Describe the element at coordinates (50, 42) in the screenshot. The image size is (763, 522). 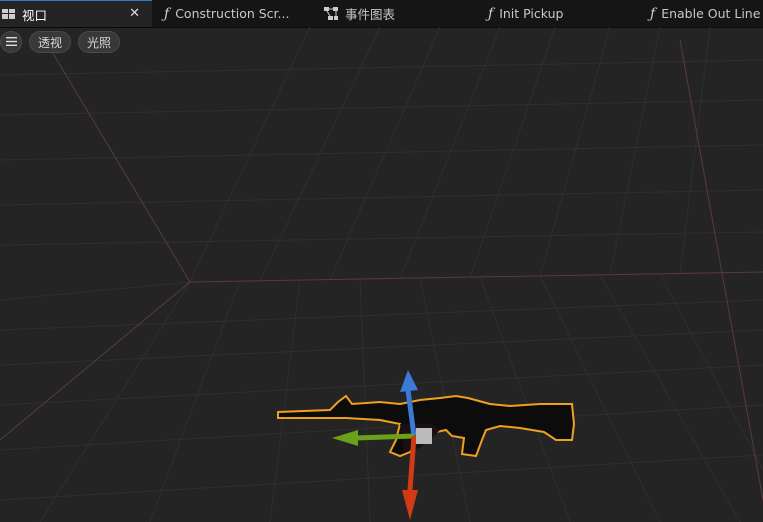
I see `perspective-button: 透视` at that location.